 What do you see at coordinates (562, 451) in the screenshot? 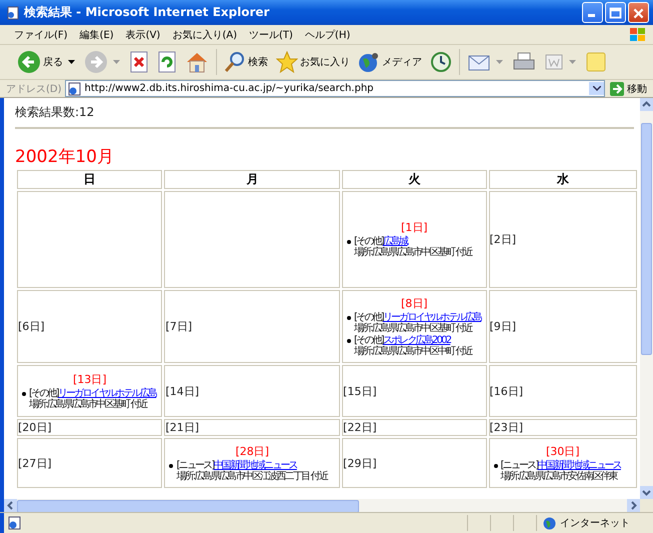
I see `day-label: [30日]` at bounding box center [562, 451].